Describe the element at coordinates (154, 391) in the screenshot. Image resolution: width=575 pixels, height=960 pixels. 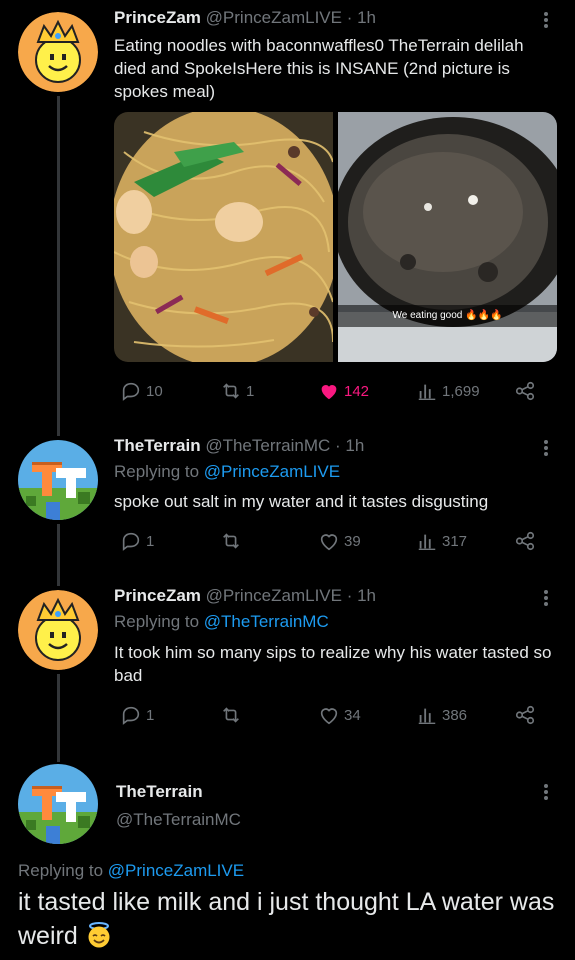
I see `reply-count: 10` at that location.